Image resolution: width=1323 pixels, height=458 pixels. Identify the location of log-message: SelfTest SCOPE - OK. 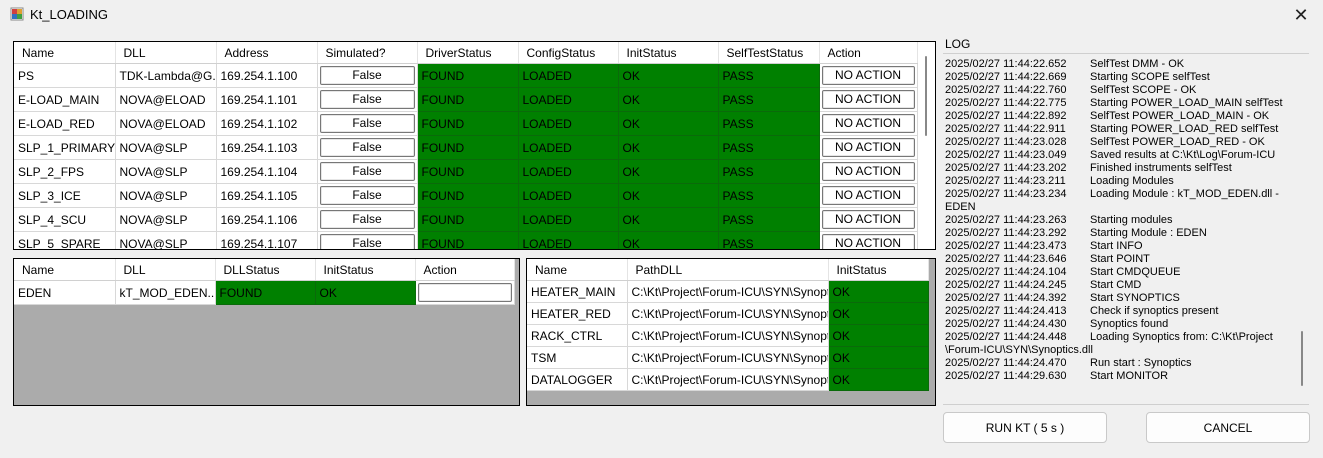
(1143, 90).